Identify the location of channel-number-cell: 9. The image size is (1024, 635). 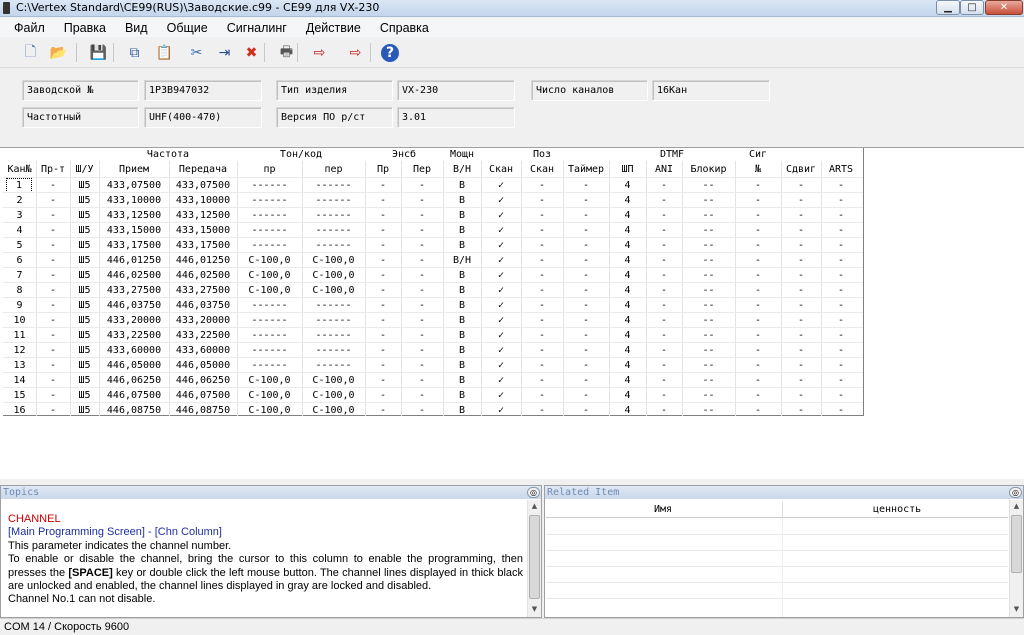
(19, 305).